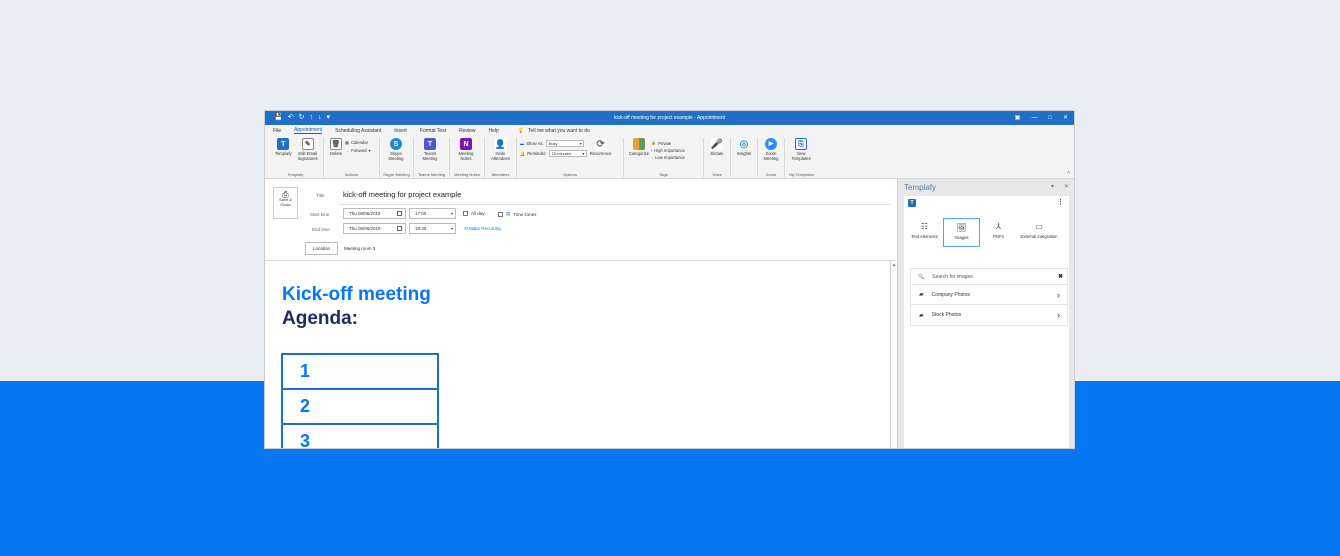 The image size is (1340, 556). Describe the element at coordinates (320, 214) in the screenshot. I see `start-time-label: Start time` at that location.